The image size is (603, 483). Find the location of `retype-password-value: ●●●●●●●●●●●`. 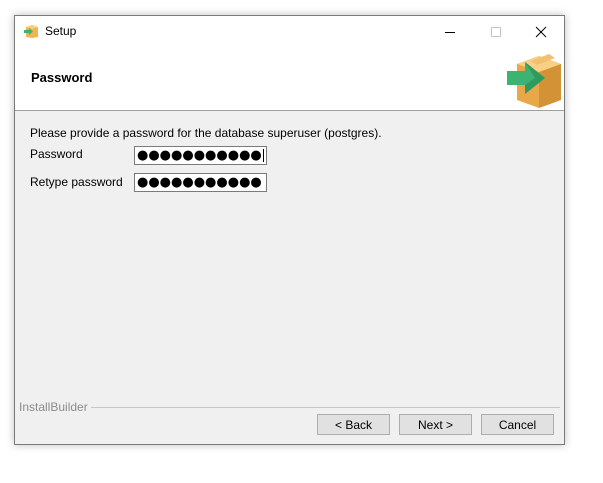

retype-password-value: ●●●●●●●●●●● is located at coordinates (199, 182).